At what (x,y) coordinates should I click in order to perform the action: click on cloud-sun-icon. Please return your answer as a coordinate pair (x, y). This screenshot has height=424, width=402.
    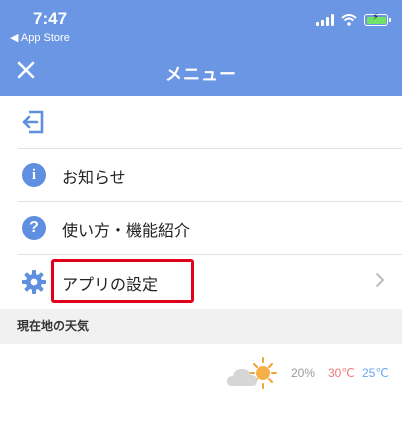
    Looking at the image, I should click on (252, 373).